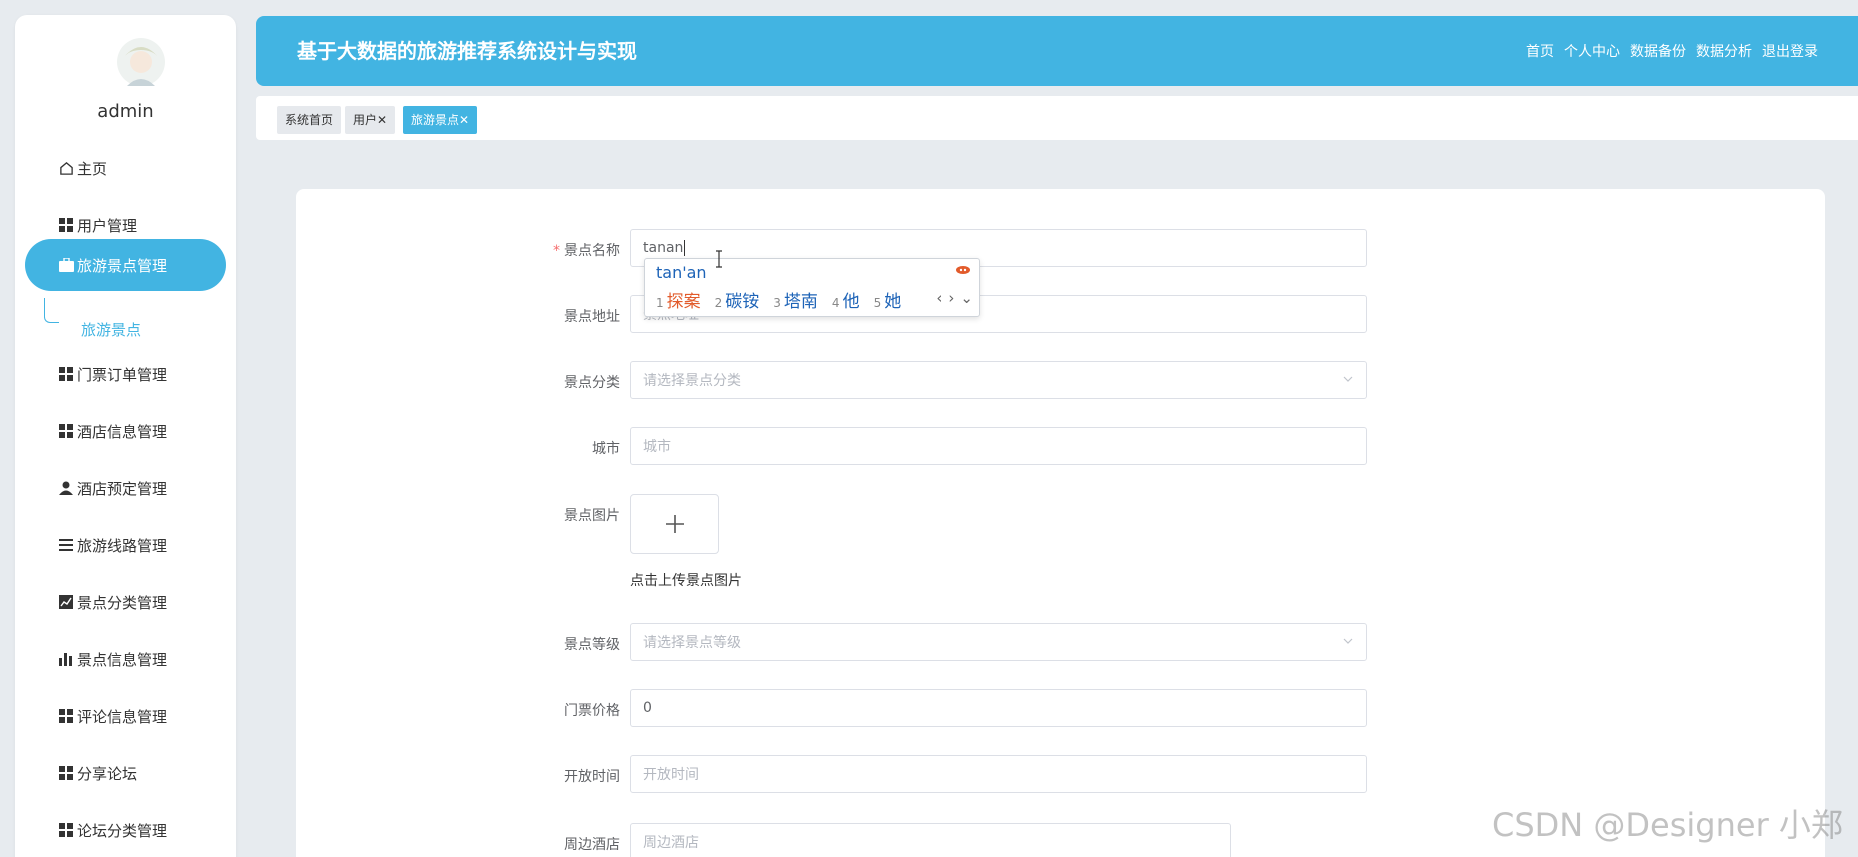 The height and width of the screenshot is (857, 1858). What do you see at coordinates (592, 516) in the screenshot?
I see `field-label-image: 景点图片` at bounding box center [592, 516].